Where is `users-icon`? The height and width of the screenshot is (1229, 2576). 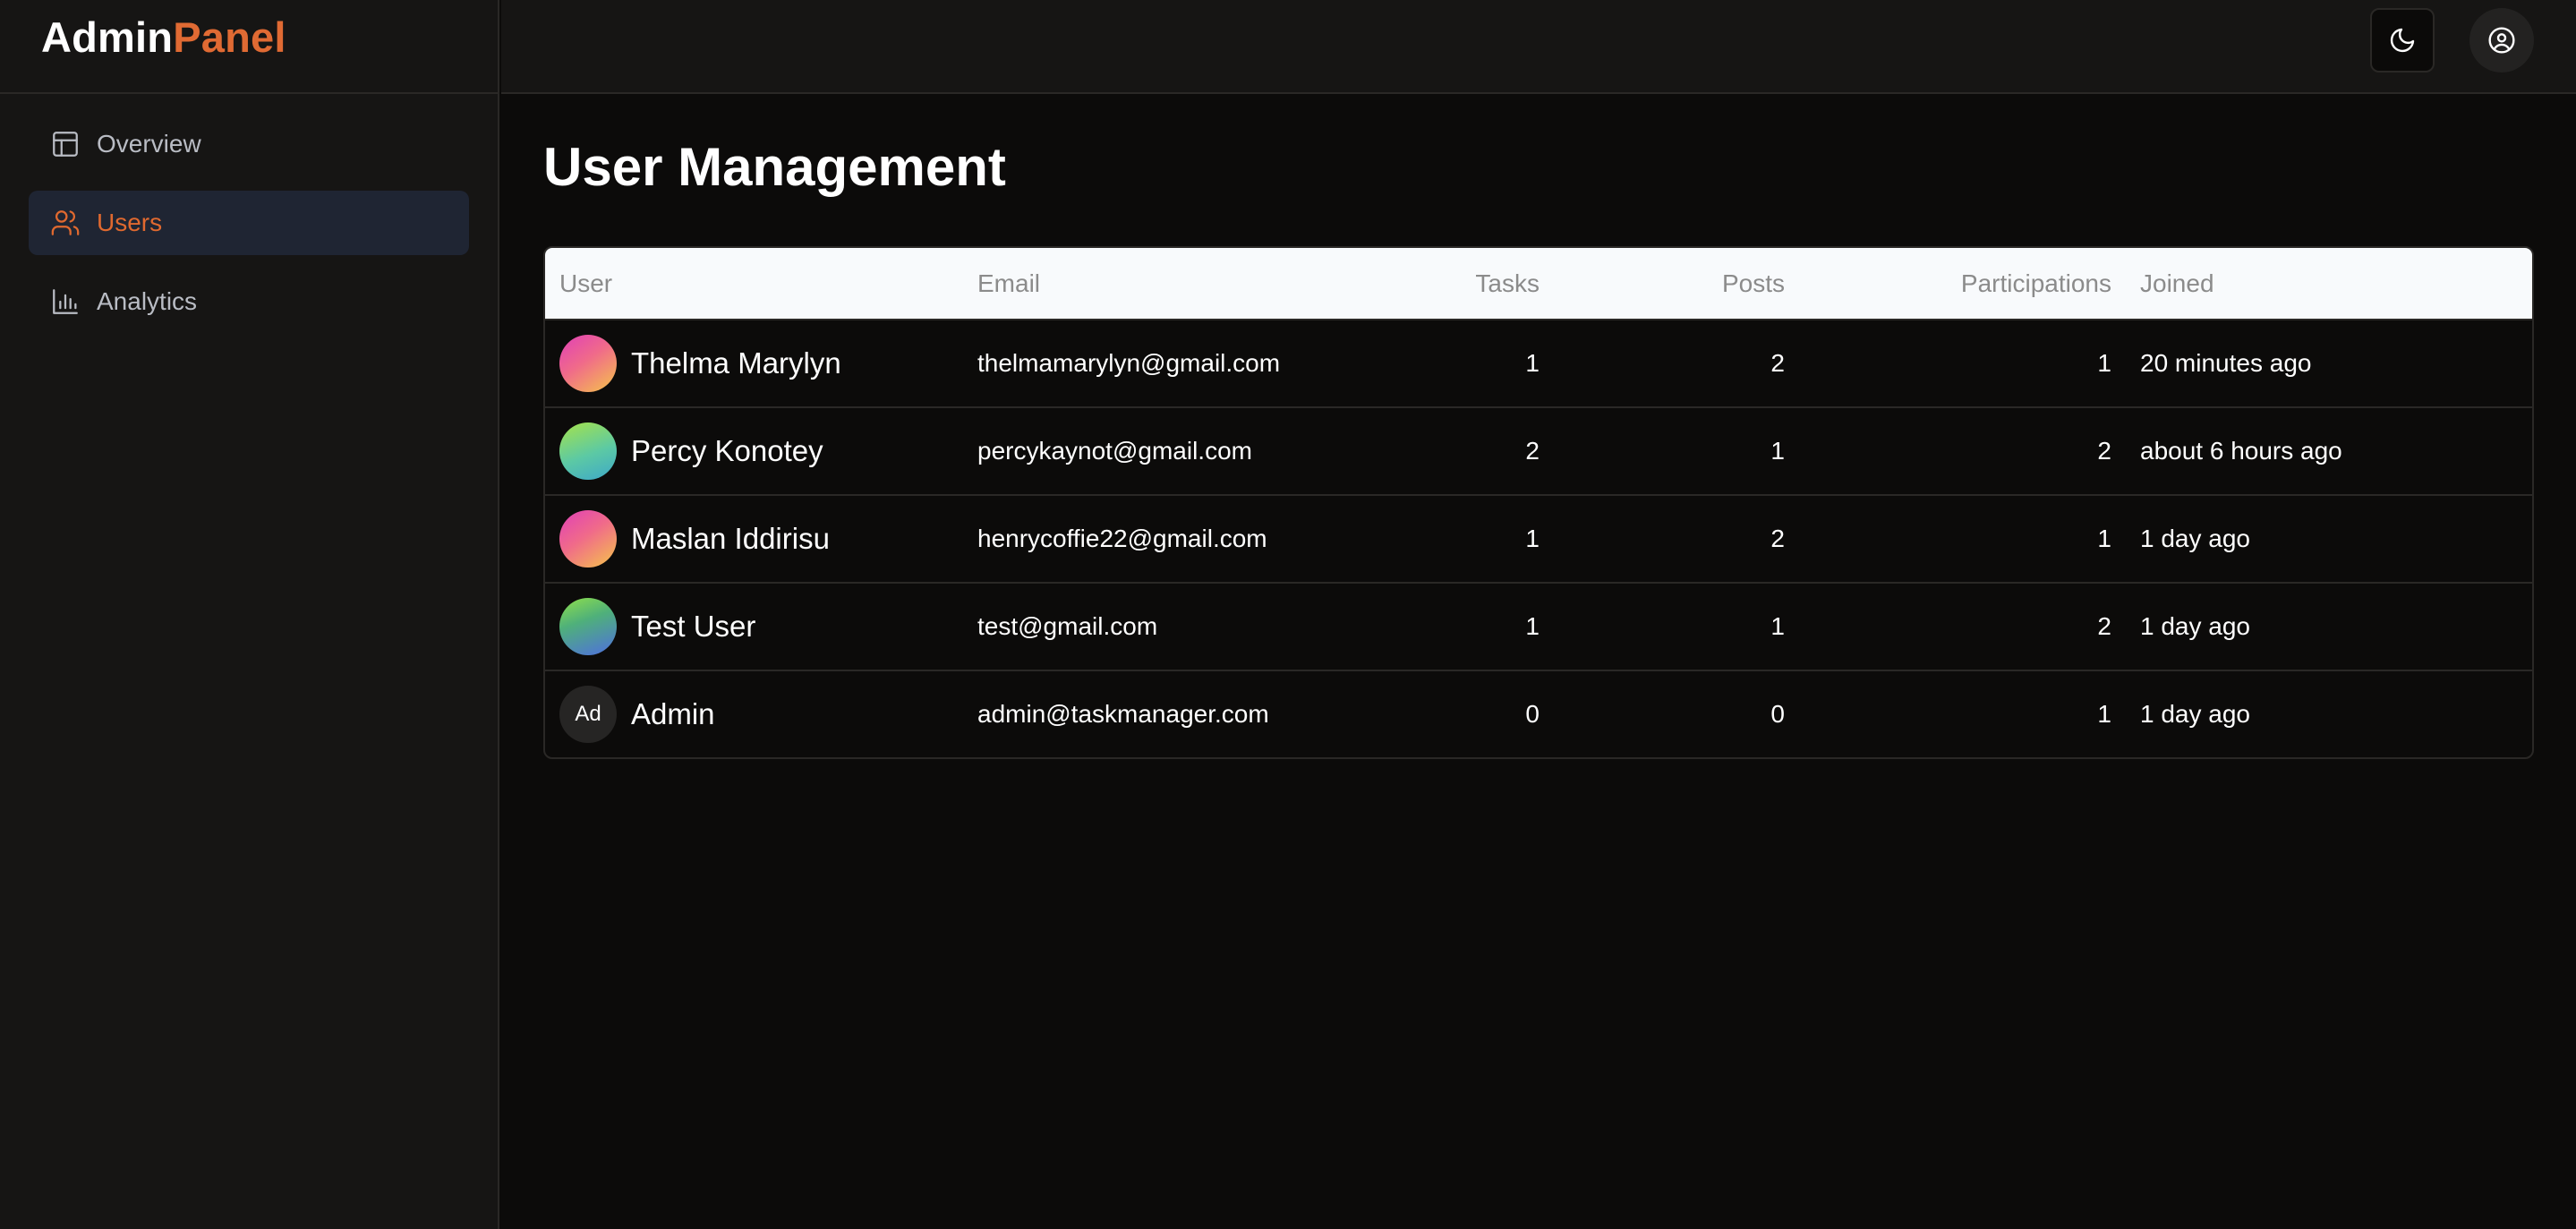 users-icon is located at coordinates (65, 223).